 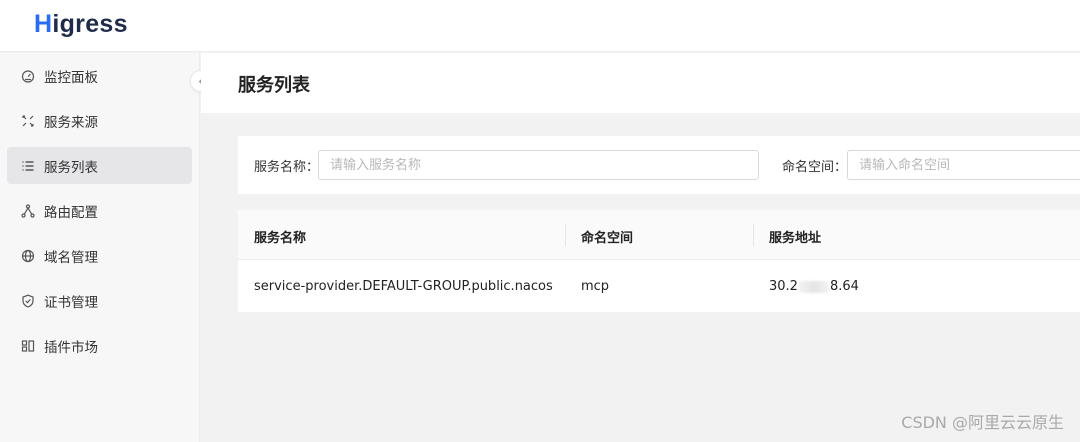 I want to click on filter-panel: 服务名称： 命名空间：, so click(x=659, y=165).